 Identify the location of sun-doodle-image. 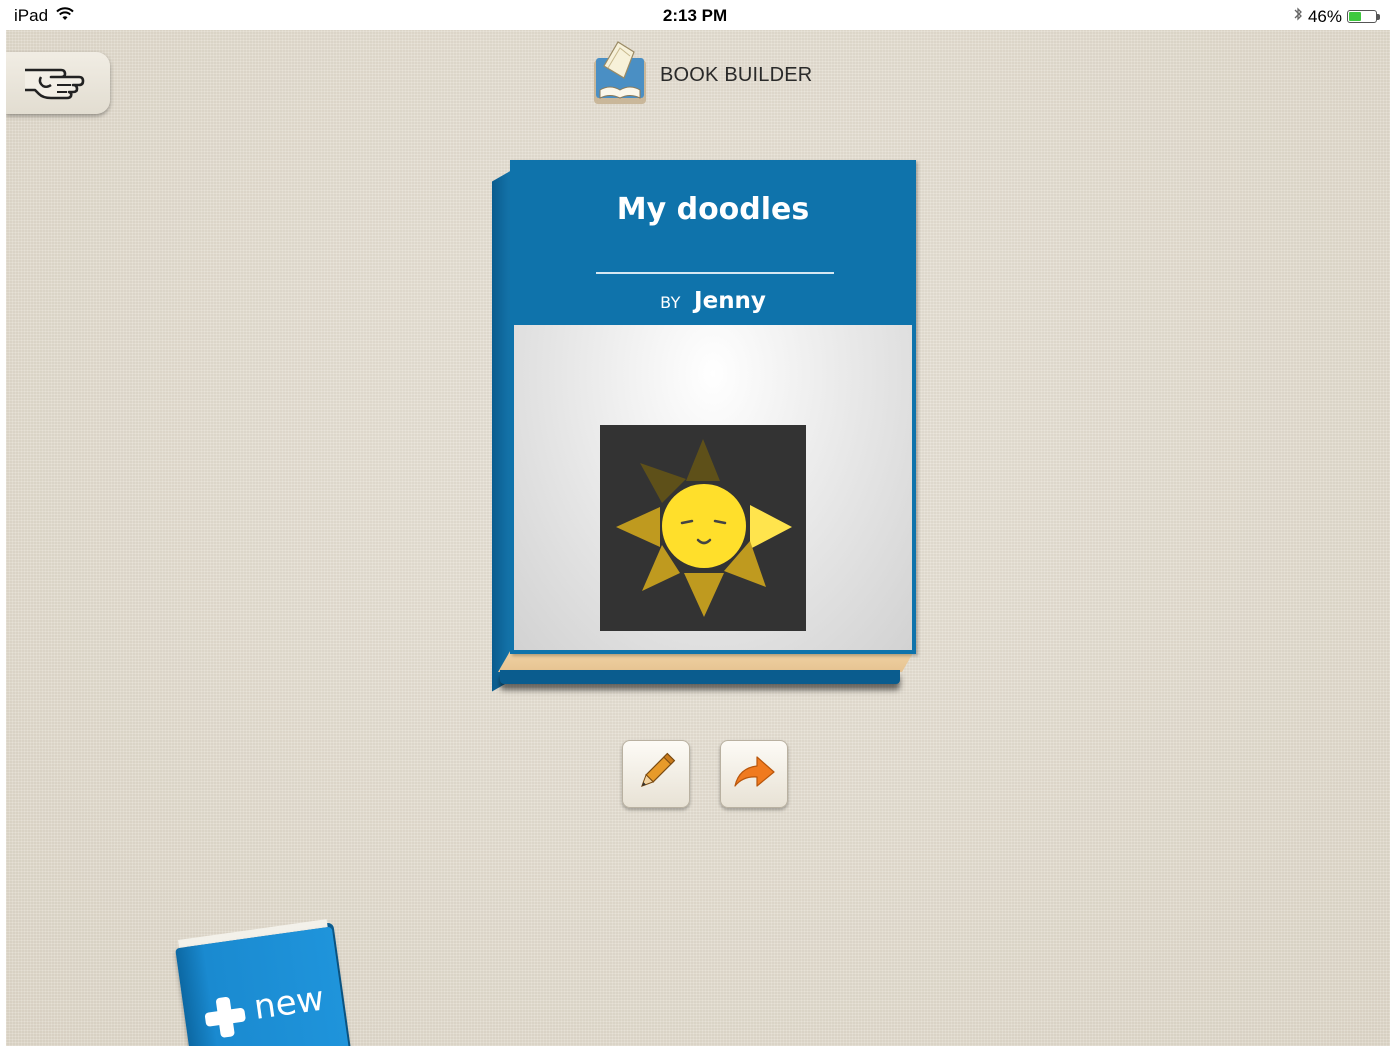
(703, 528).